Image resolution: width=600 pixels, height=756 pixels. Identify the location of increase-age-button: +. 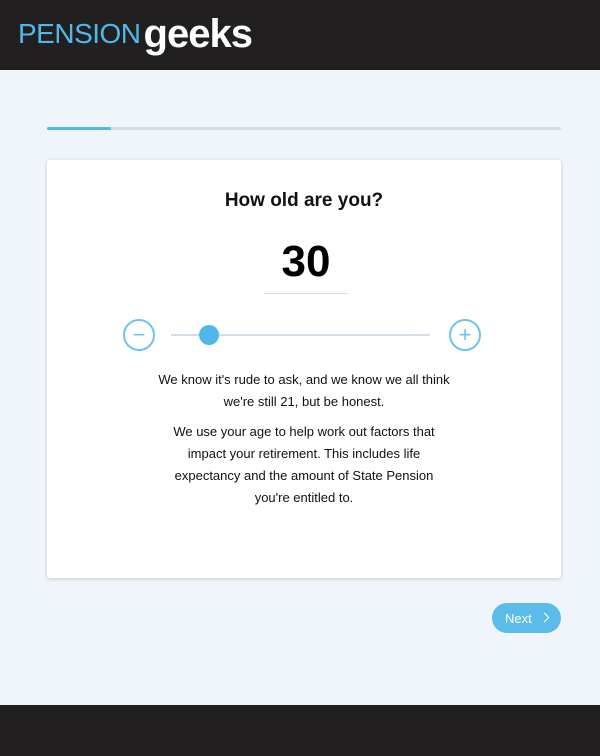
(465, 335).